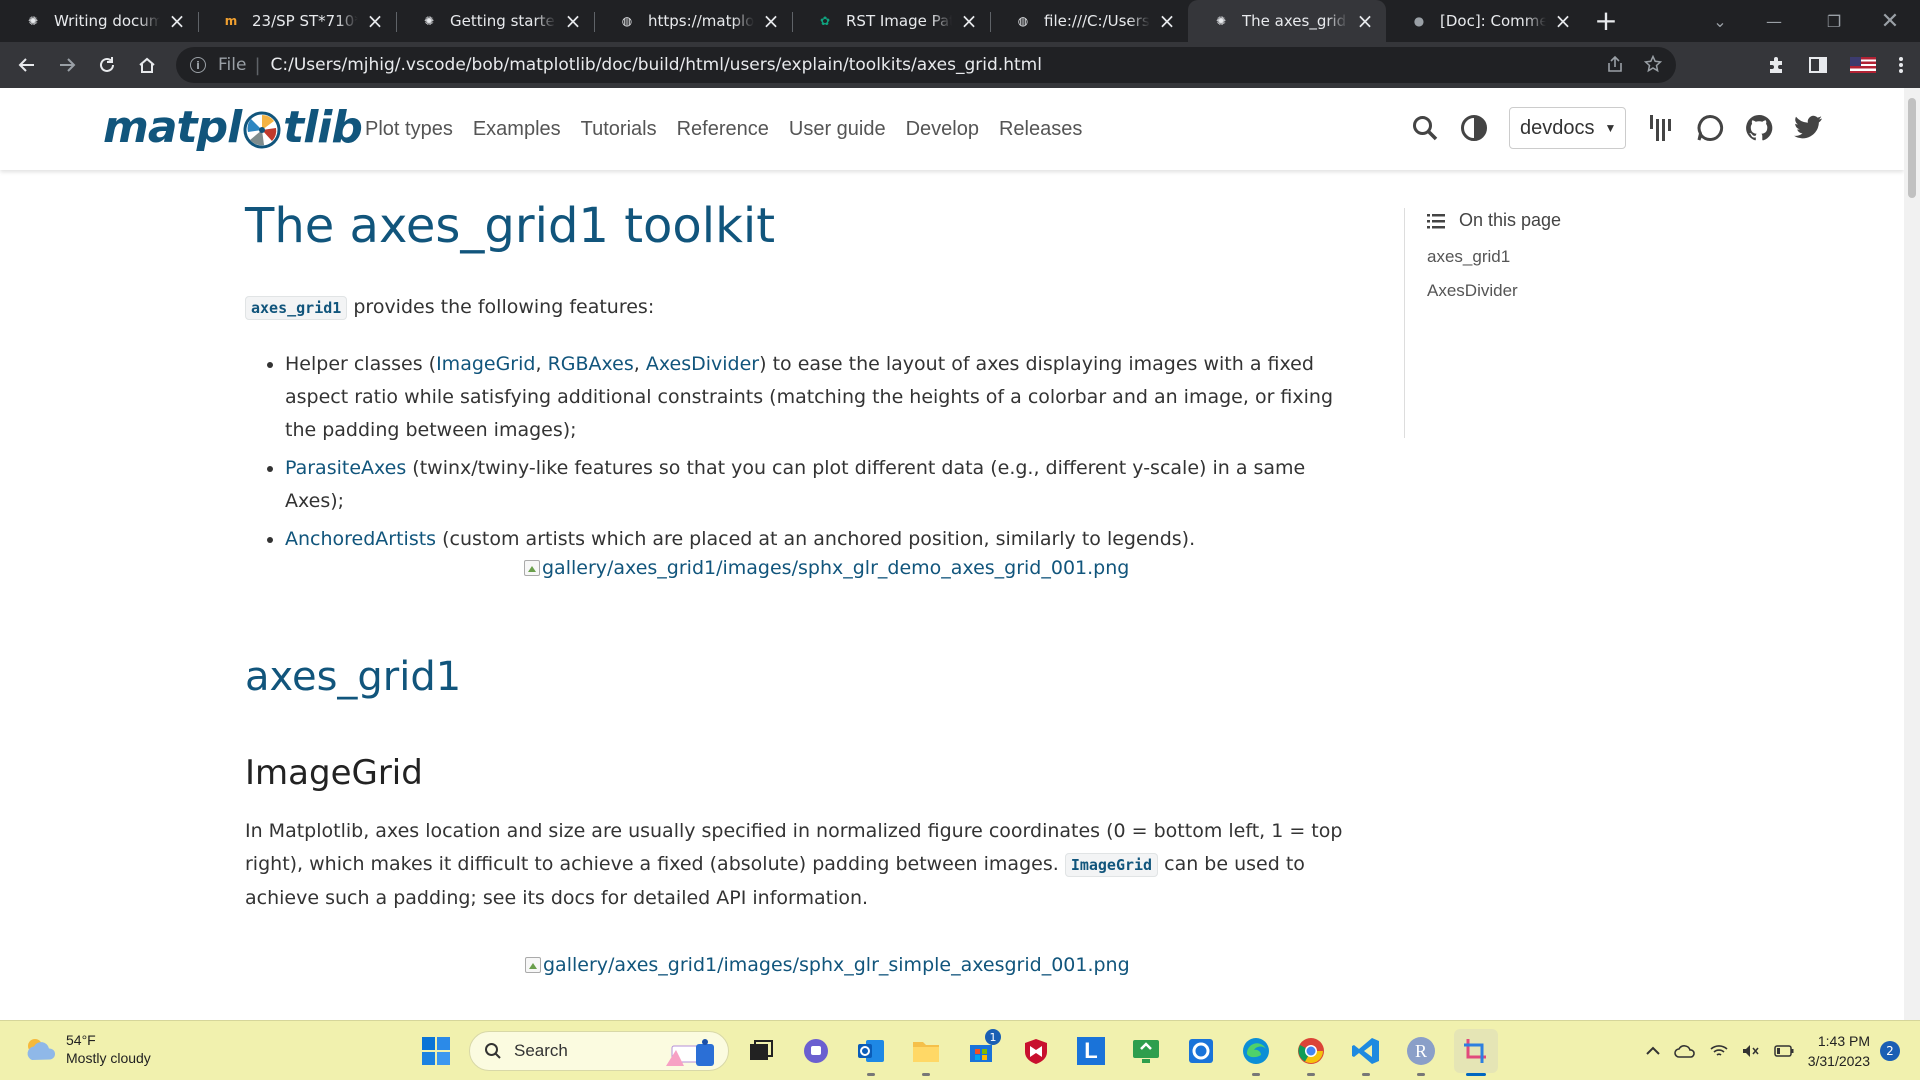 This screenshot has width=1920, height=1080. I want to click on taskbar-apps: Search 1 L R, so click(961, 1052).